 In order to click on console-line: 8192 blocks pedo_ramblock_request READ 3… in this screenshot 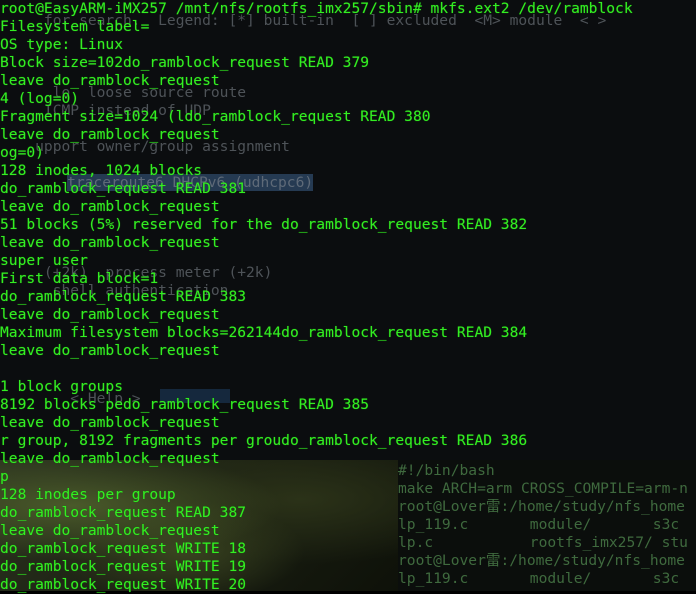, I will do `click(185, 404)`.